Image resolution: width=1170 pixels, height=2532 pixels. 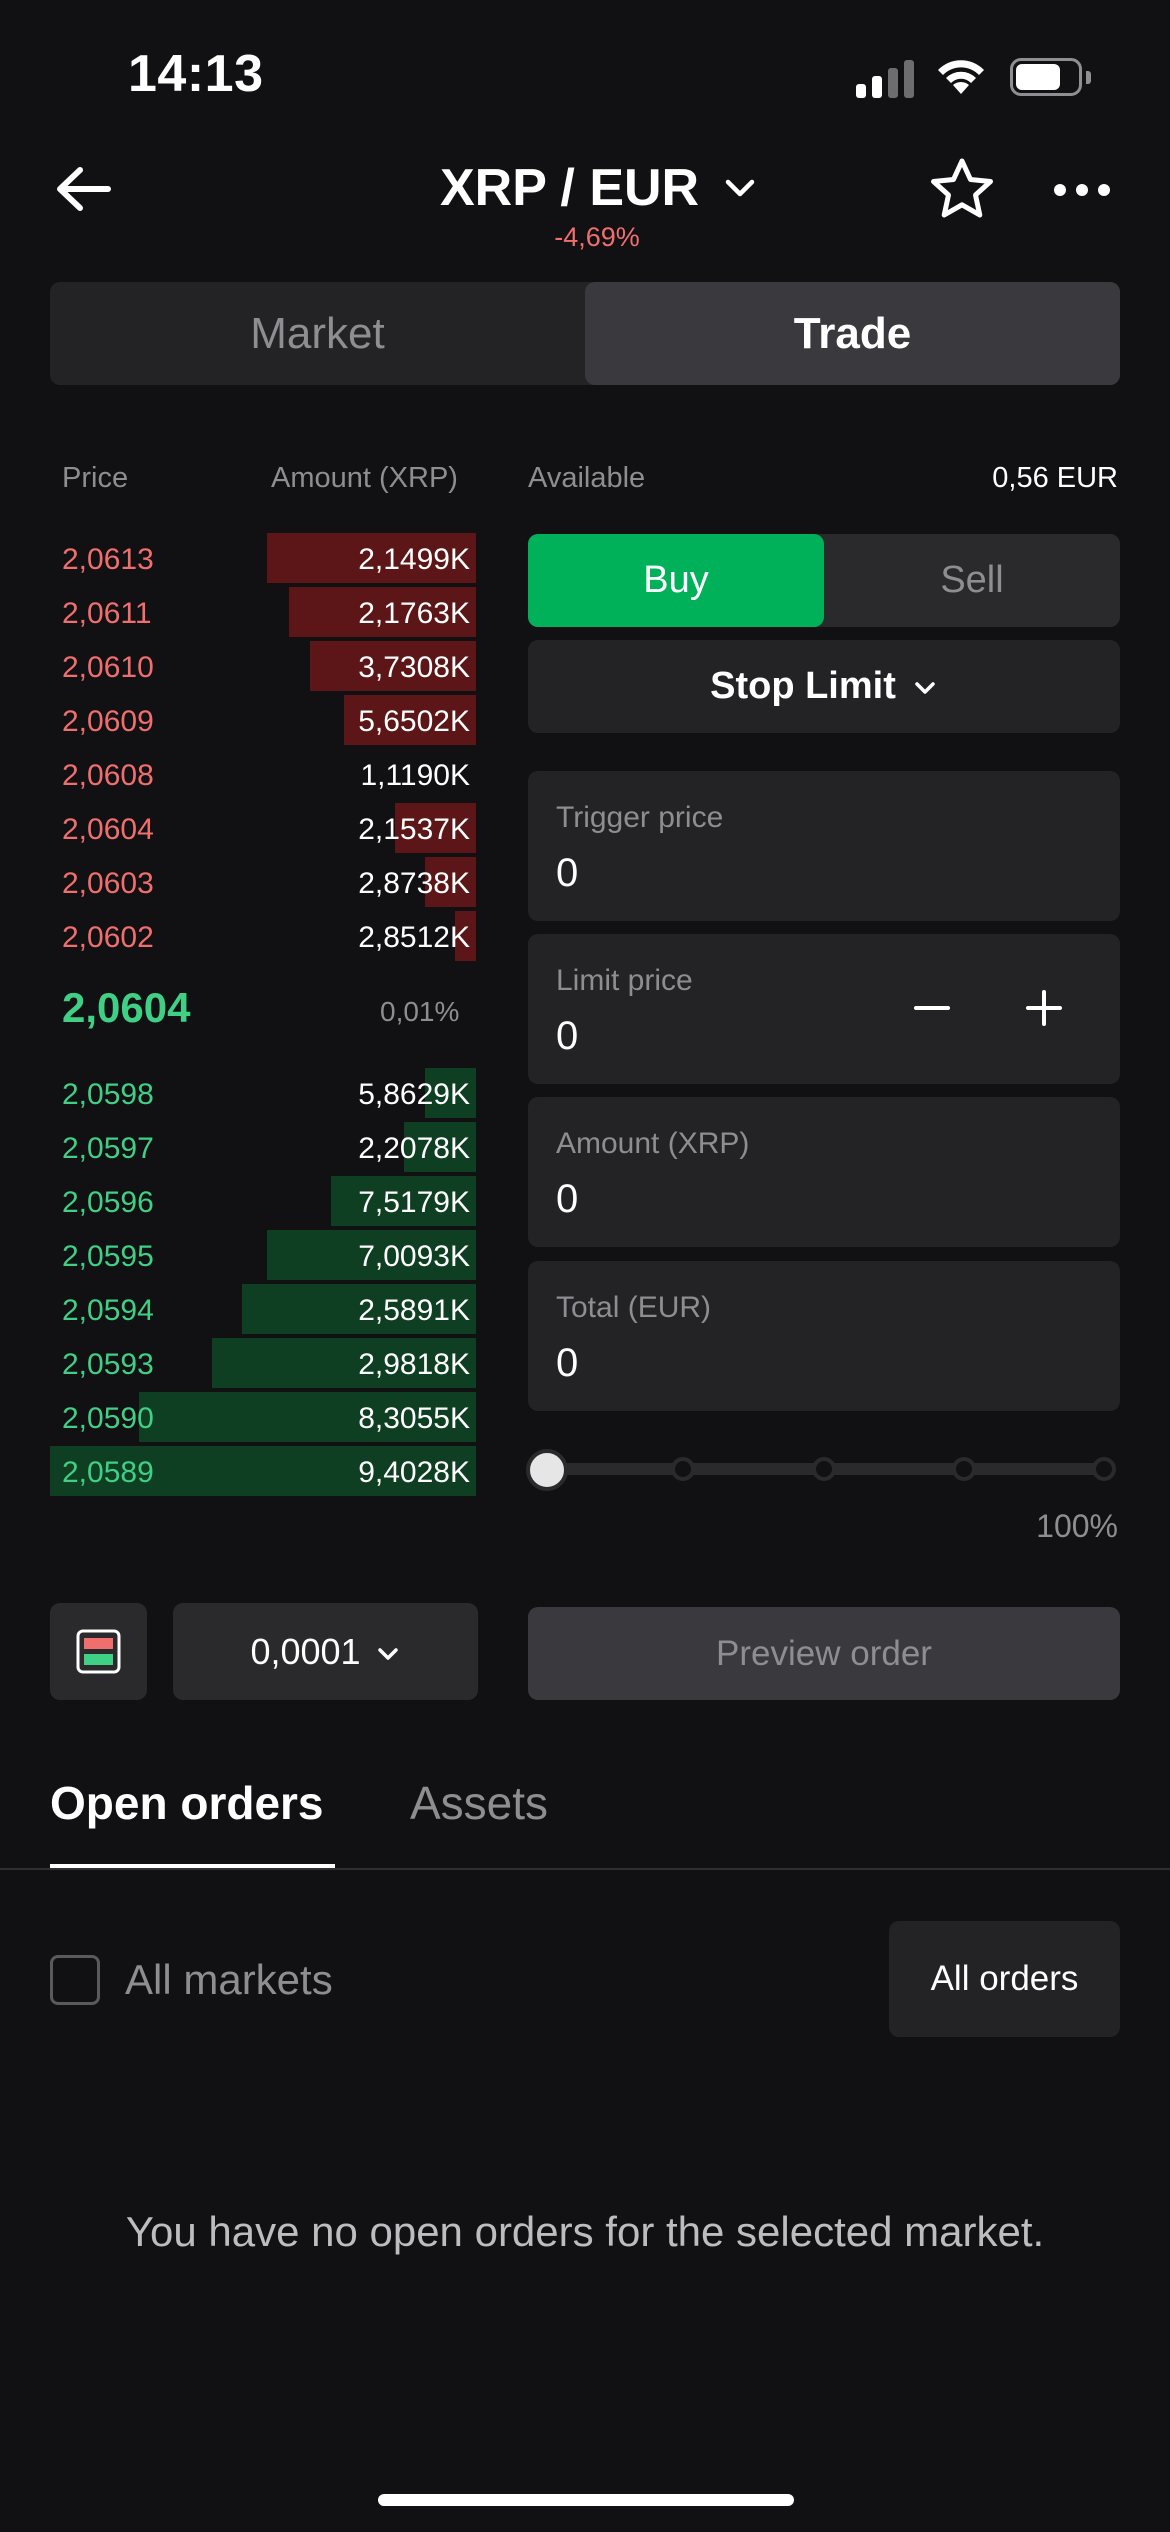 I want to click on plus-icon, so click(x=1044, y=1008).